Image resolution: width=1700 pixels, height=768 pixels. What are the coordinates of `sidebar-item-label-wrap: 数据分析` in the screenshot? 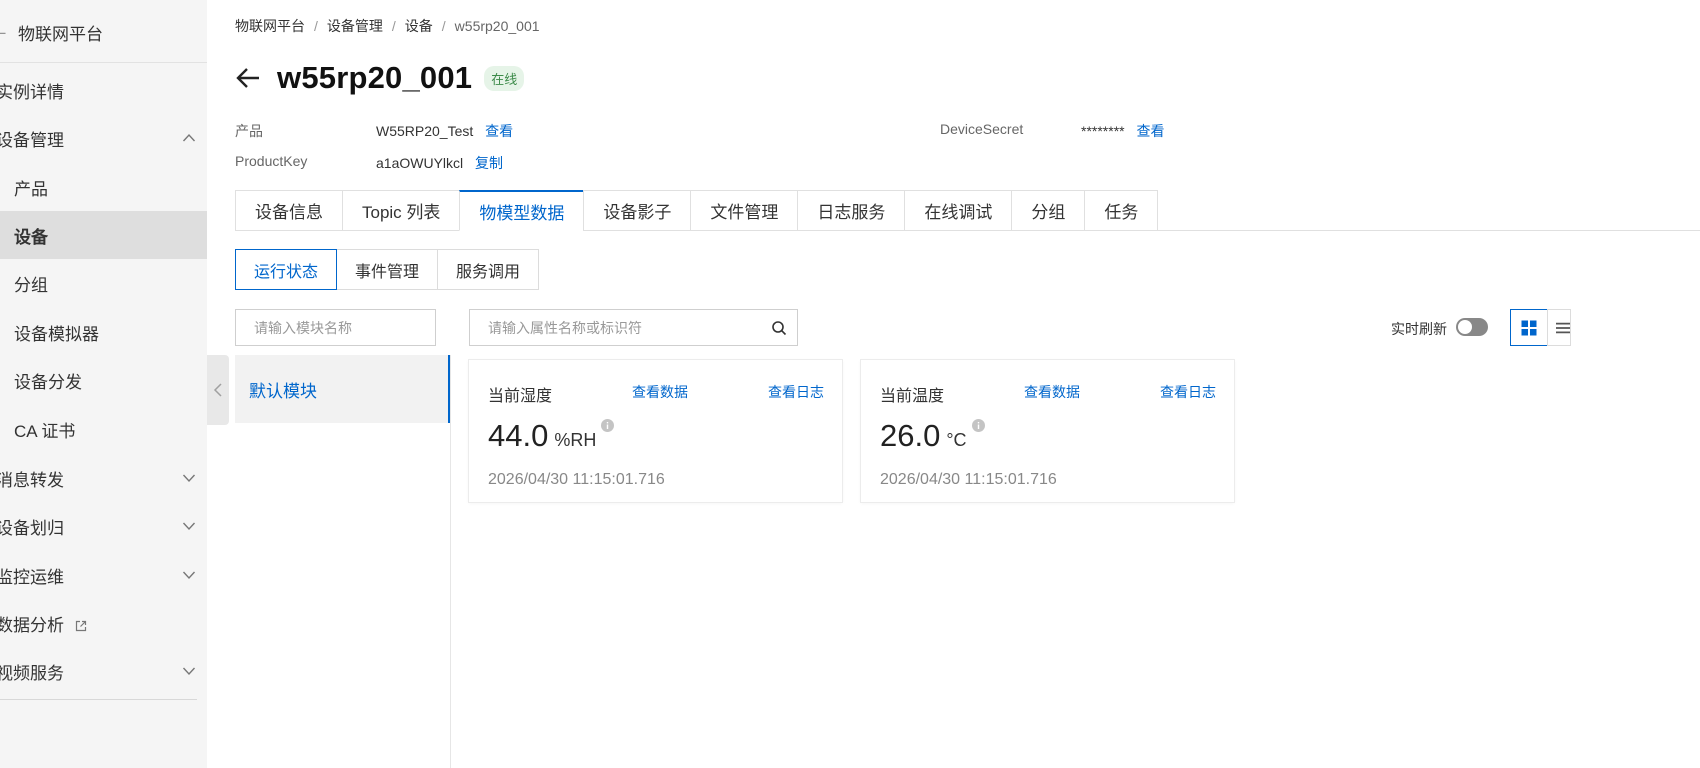 It's located at (43, 623).